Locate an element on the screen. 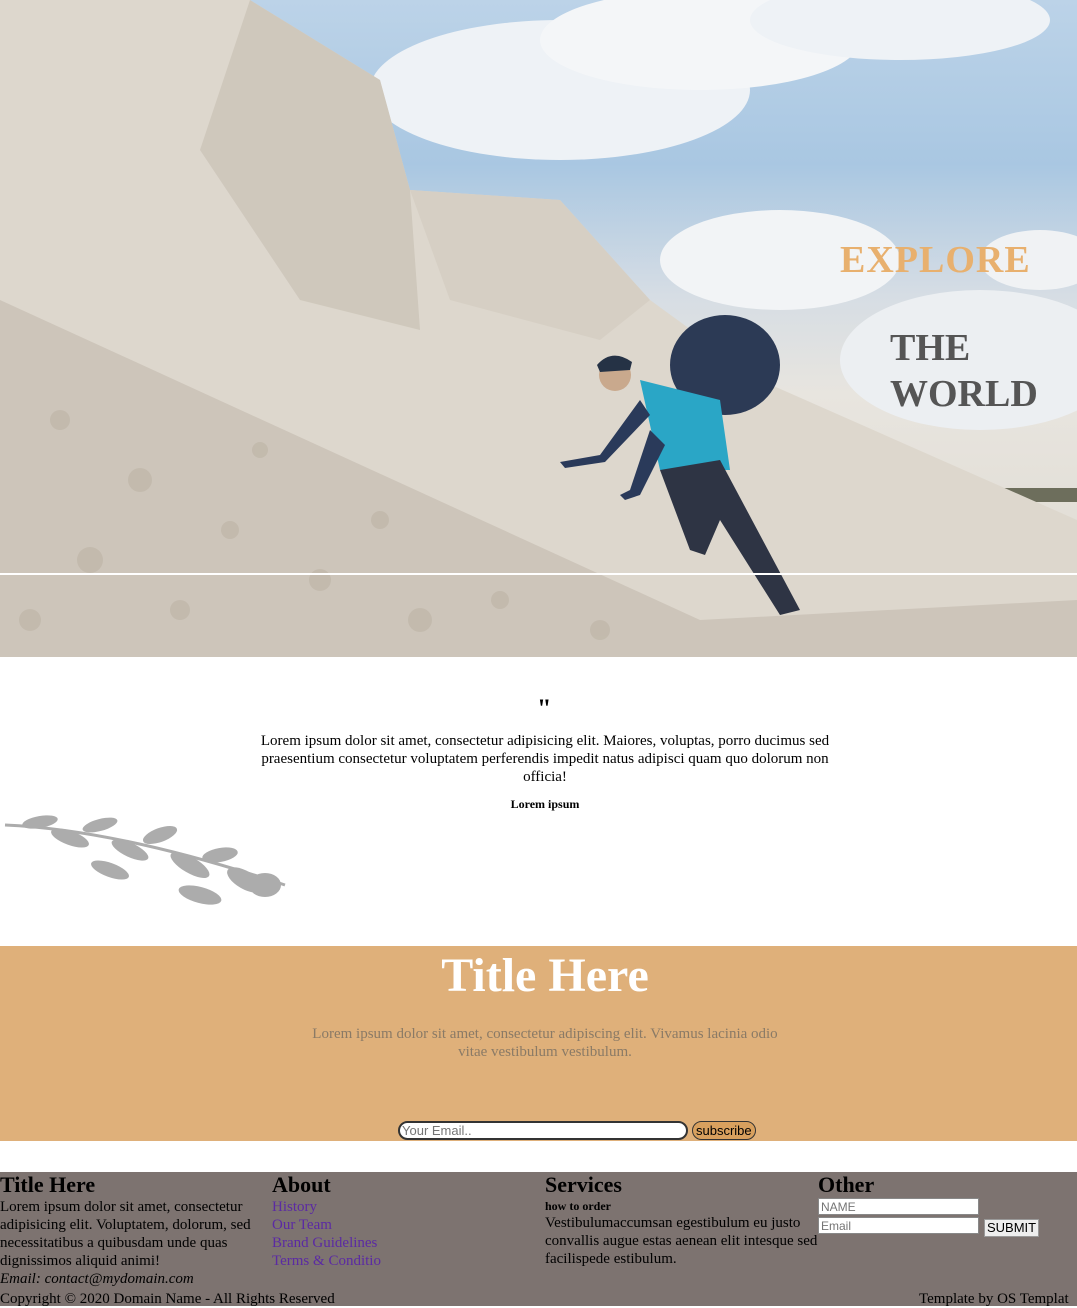 This screenshot has height=1308, width=1077. hero-title-world: THE WORLD is located at coordinates (964, 371).